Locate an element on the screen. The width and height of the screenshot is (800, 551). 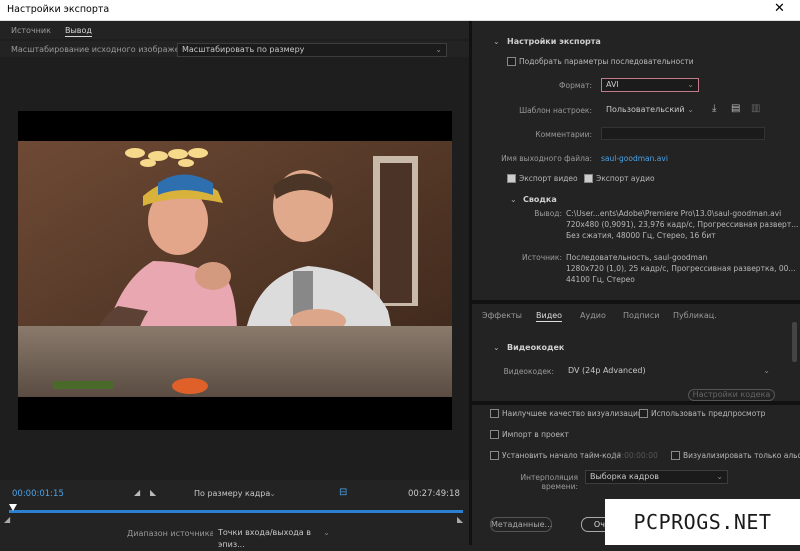
export-audio-checkbox is located at coordinates (588, 178).